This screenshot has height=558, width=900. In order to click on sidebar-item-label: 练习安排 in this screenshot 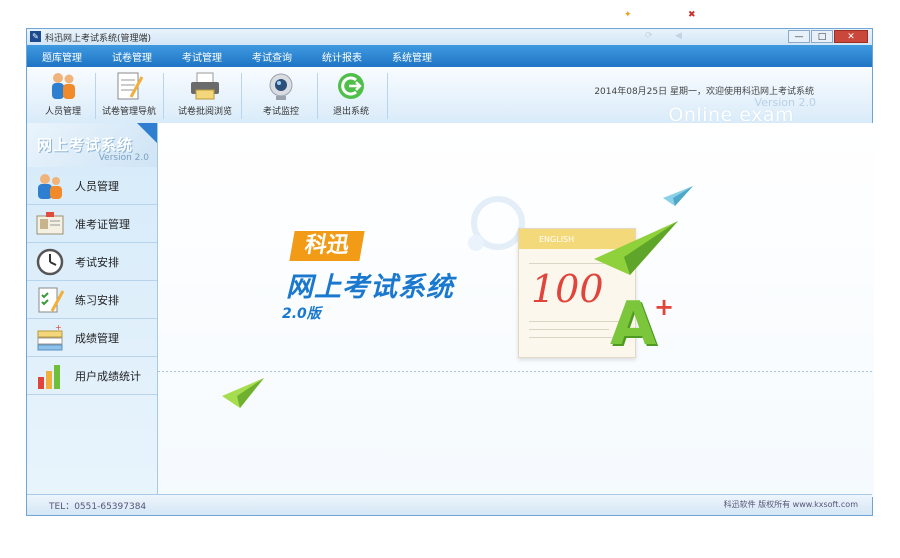, I will do `click(97, 300)`.